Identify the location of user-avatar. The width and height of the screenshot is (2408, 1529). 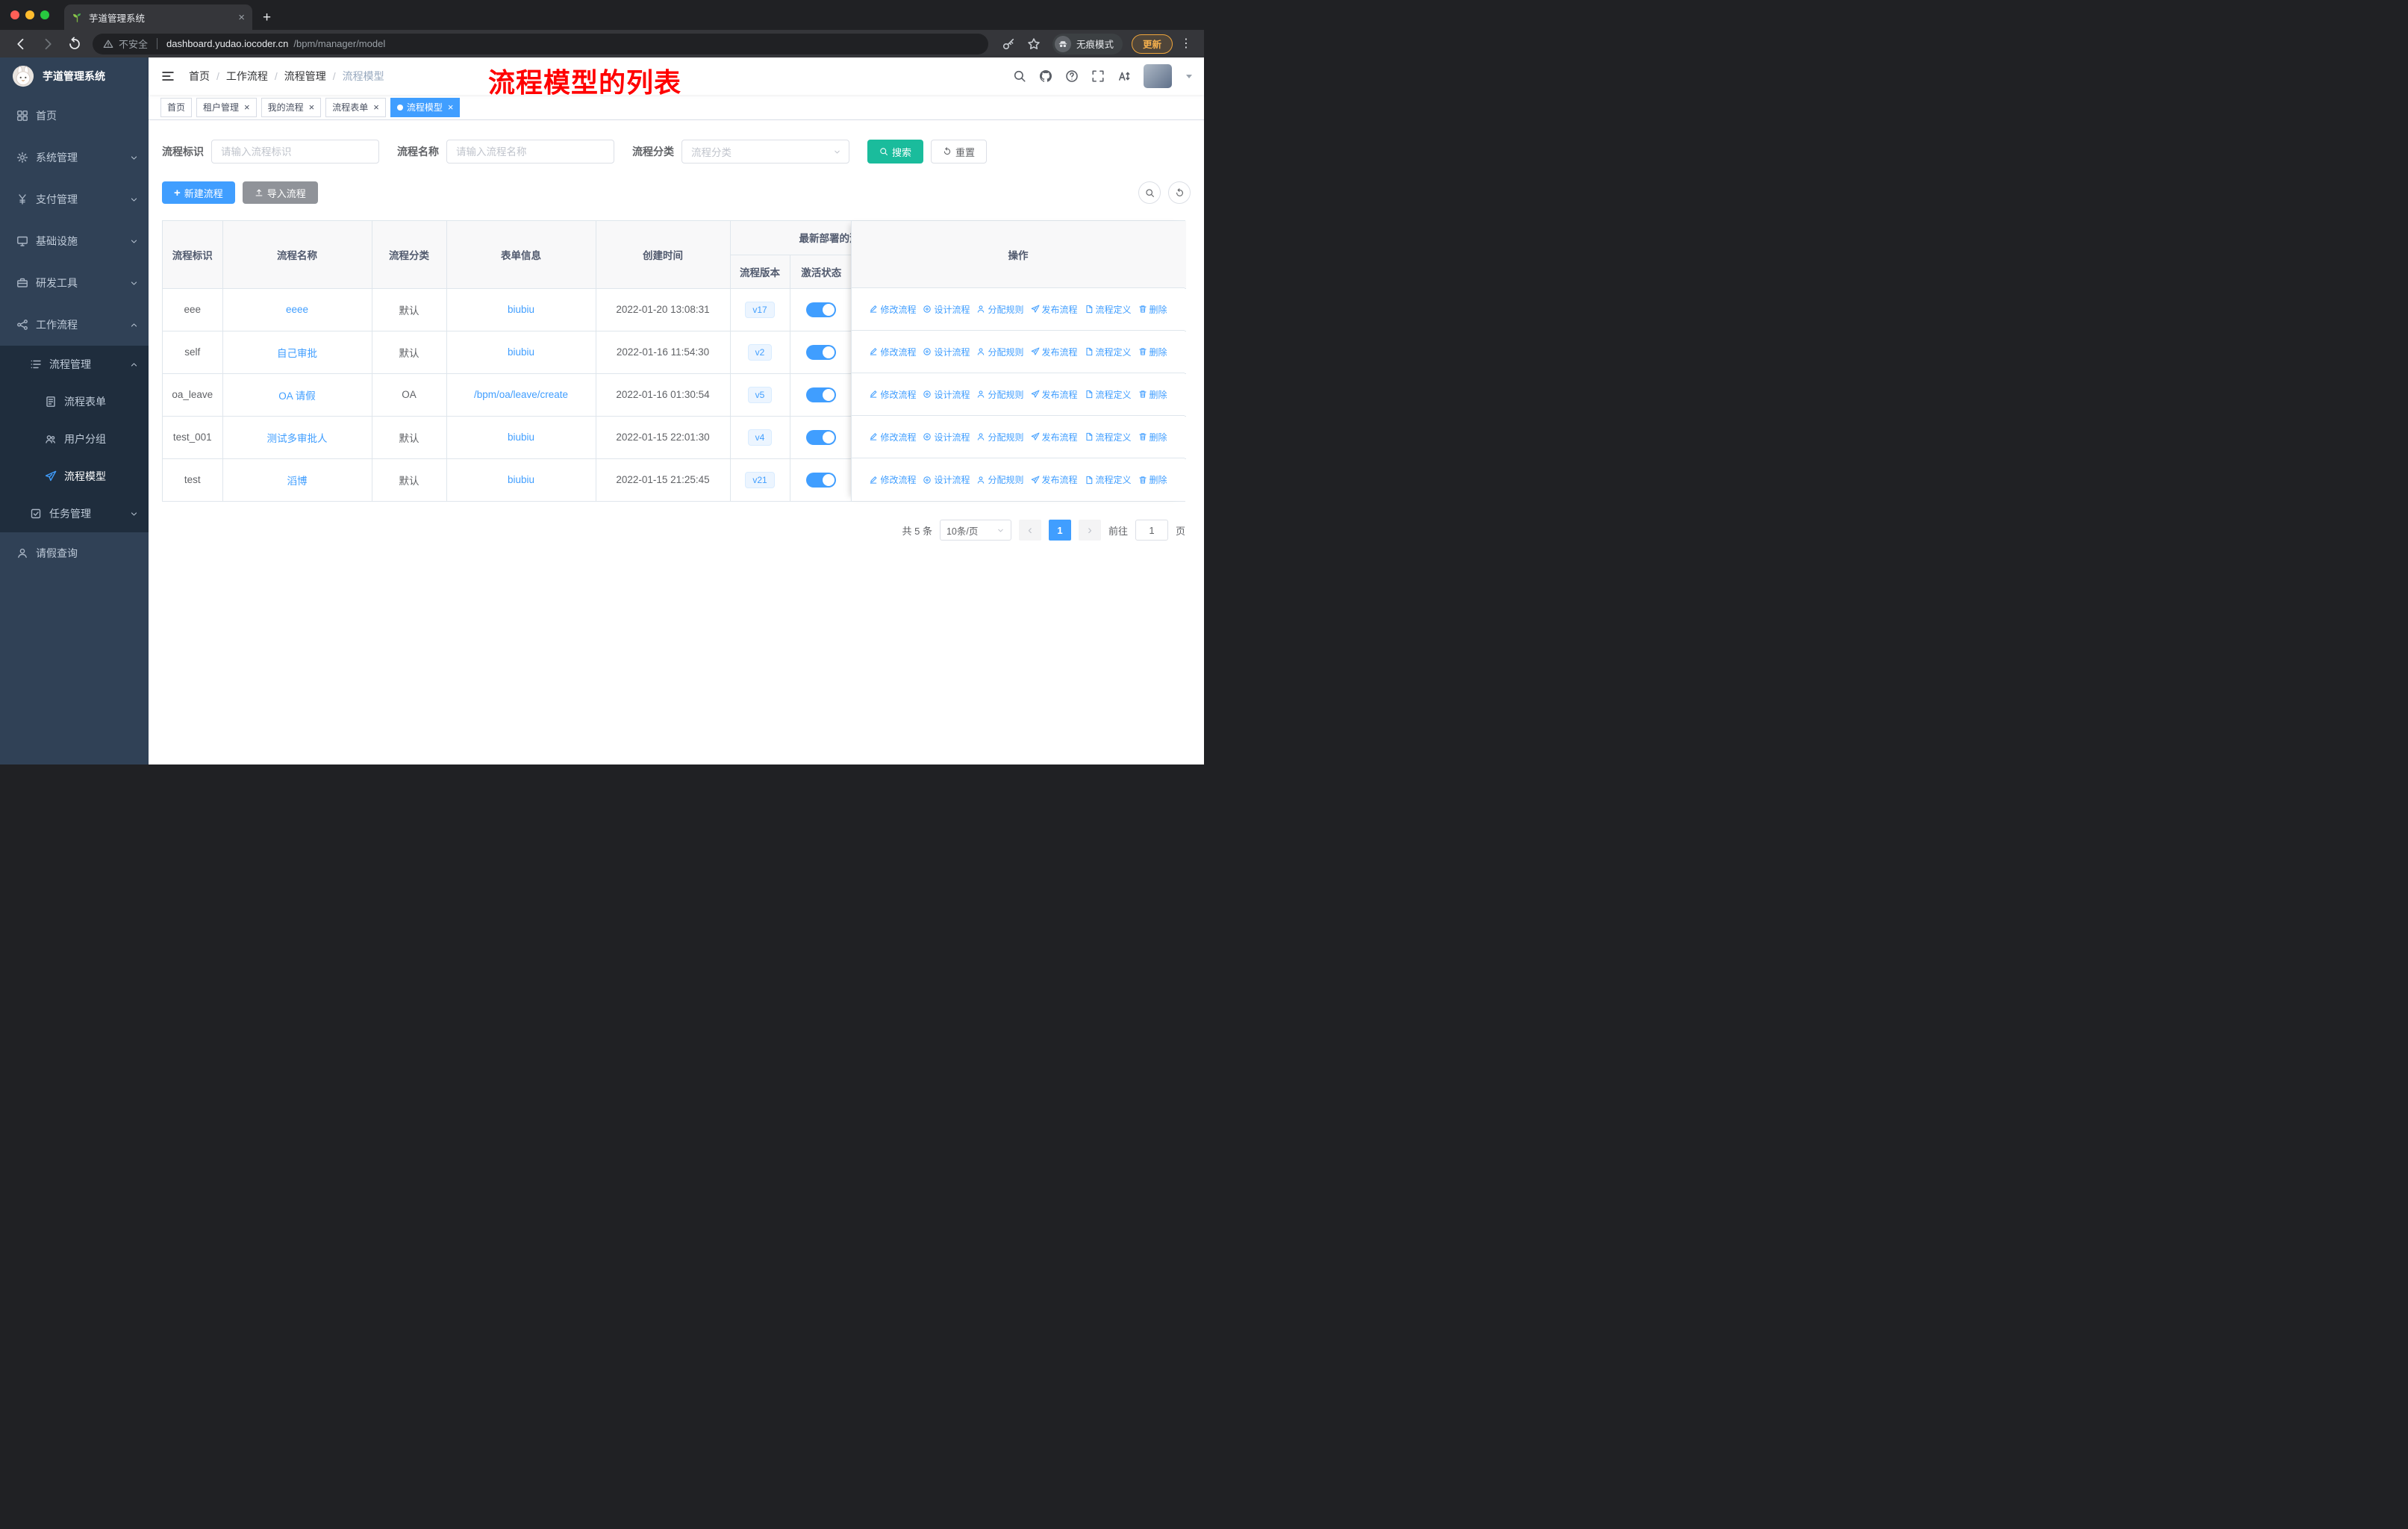
(1158, 76).